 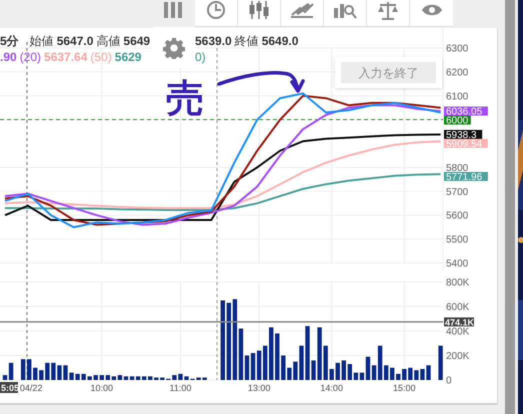 What do you see at coordinates (174, 47) in the screenshot?
I see `settings-icon` at bounding box center [174, 47].